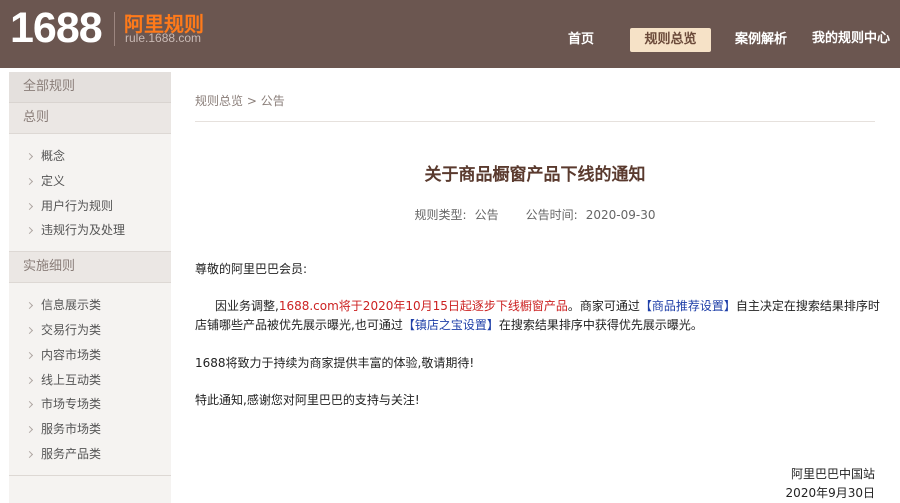 This screenshot has width=900, height=503. Describe the element at coordinates (670, 40) in the screenshot. I see `nav-rules-overview: 规则总览` at that location.